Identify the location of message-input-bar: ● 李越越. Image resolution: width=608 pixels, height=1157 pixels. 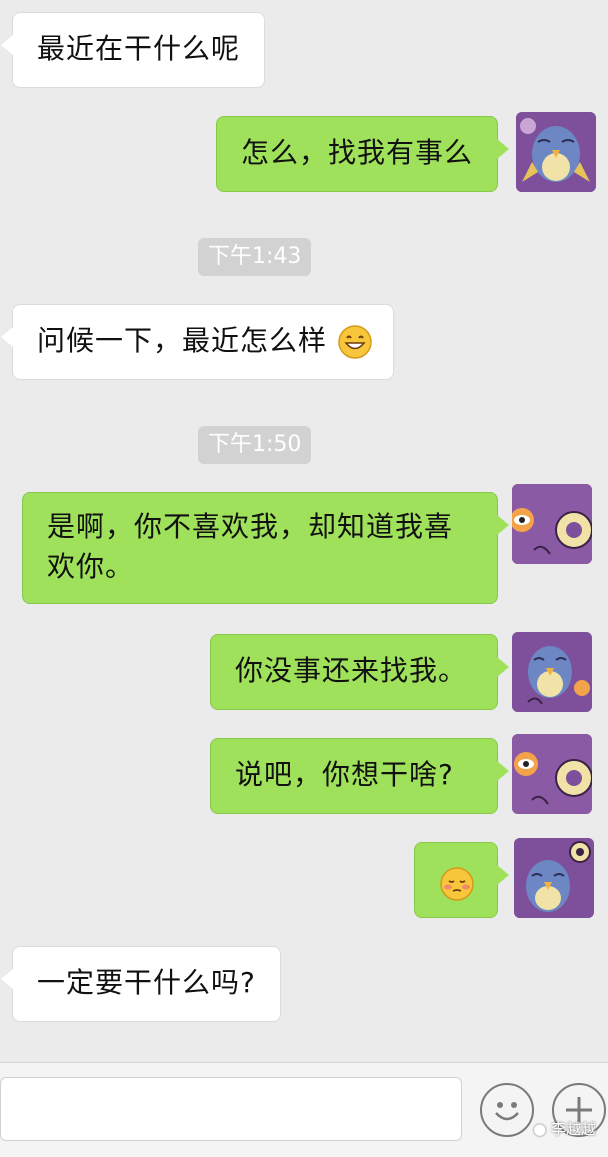
(304, 1109).